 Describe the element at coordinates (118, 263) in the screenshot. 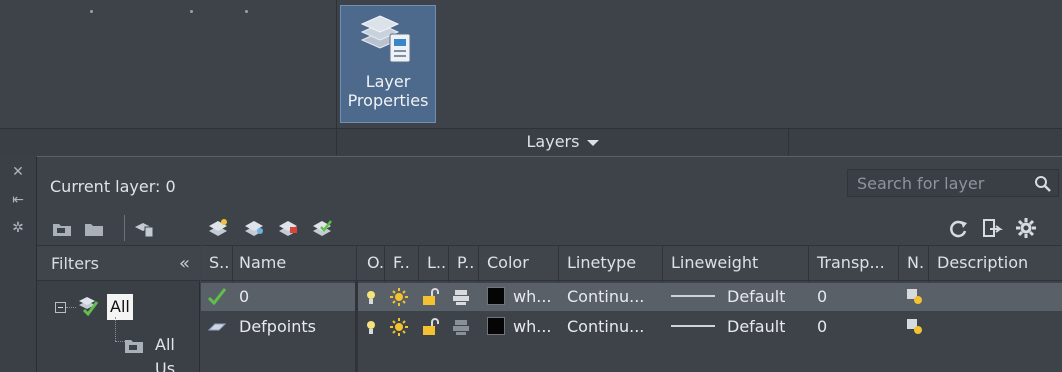

I see `filters-header: Filters «` at that location.